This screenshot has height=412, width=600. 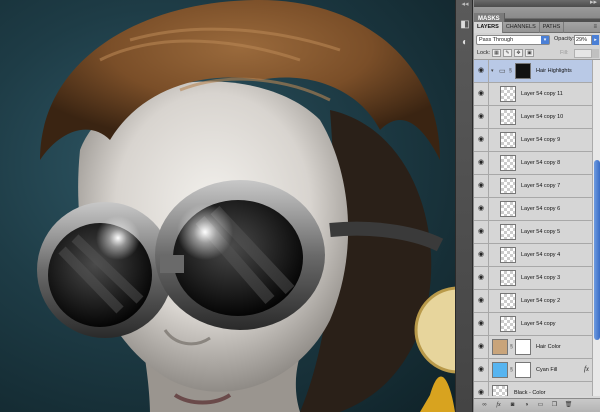 What do you see at coordinates (507, 53) in the screenshot?
I see `lock-image-icon: ✎` at bounding box center [507, 53].